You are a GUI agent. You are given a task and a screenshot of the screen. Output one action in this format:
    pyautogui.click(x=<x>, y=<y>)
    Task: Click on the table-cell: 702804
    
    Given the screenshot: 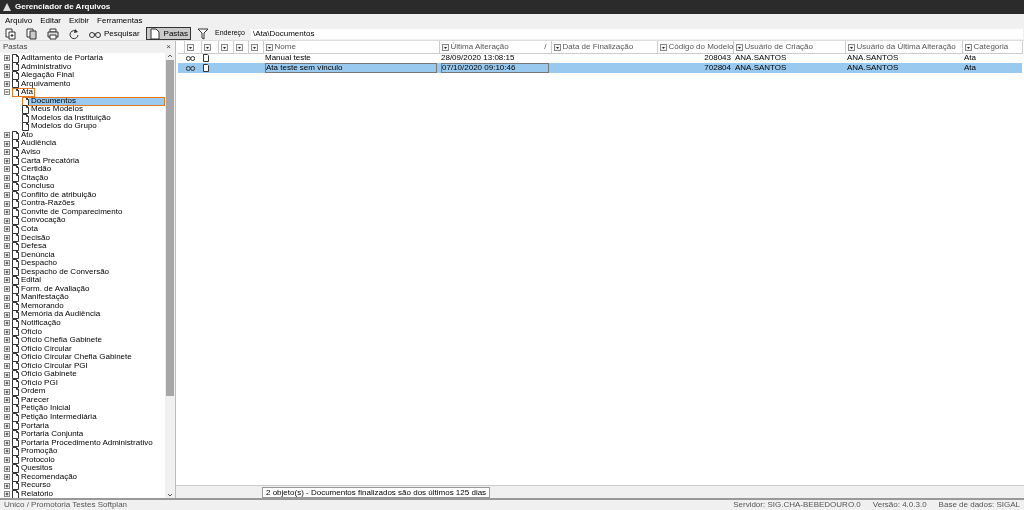 What is the action you would take?
    pyautogui.click(x=717, y=67)
    